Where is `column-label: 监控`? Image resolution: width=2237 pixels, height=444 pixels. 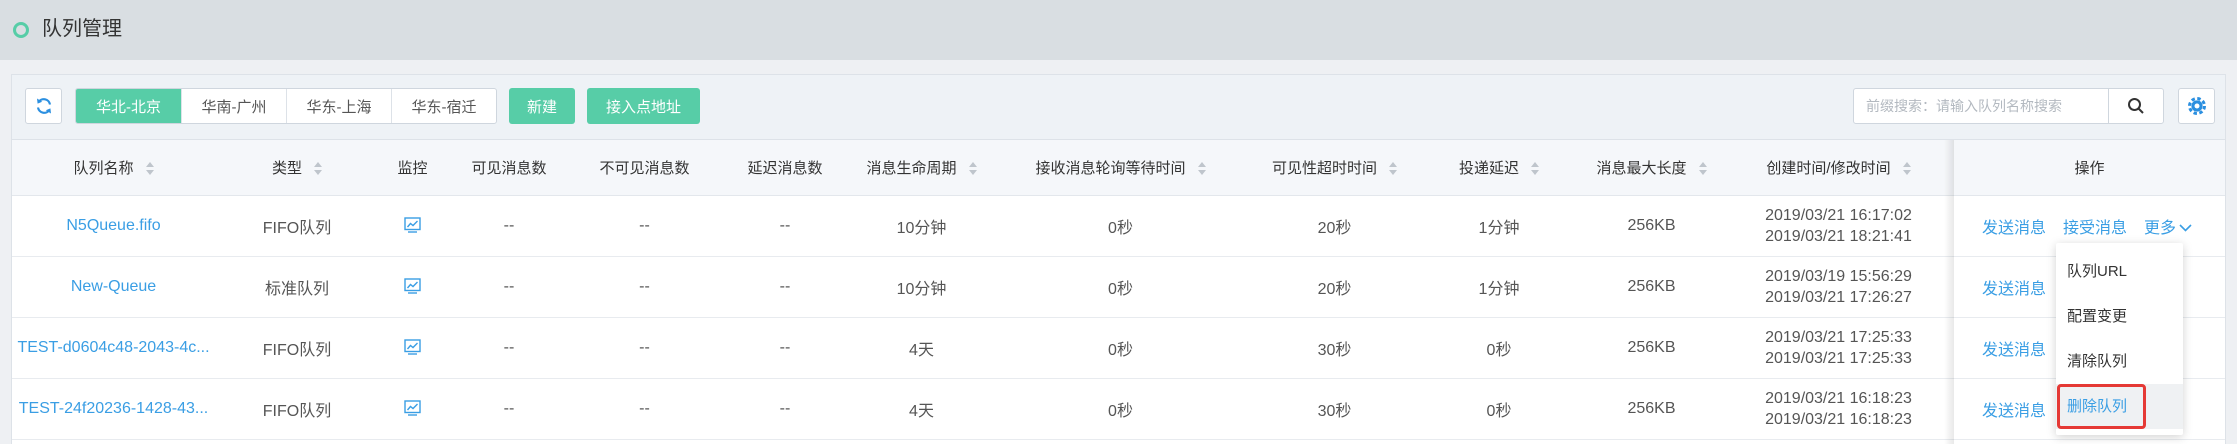
column-label: 监控 is located at coordinates (412, 168).